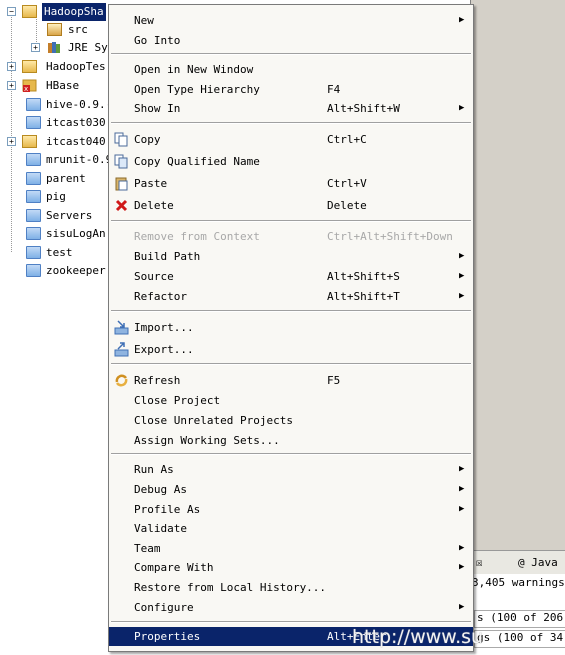 The width and height of the screenshot is (565, 655). What do you see at coordinates (291, 276) in the screenshot?
I see `menu-item-source: Source Alt+Shift+S ▶` at bounding box center [291, 276].